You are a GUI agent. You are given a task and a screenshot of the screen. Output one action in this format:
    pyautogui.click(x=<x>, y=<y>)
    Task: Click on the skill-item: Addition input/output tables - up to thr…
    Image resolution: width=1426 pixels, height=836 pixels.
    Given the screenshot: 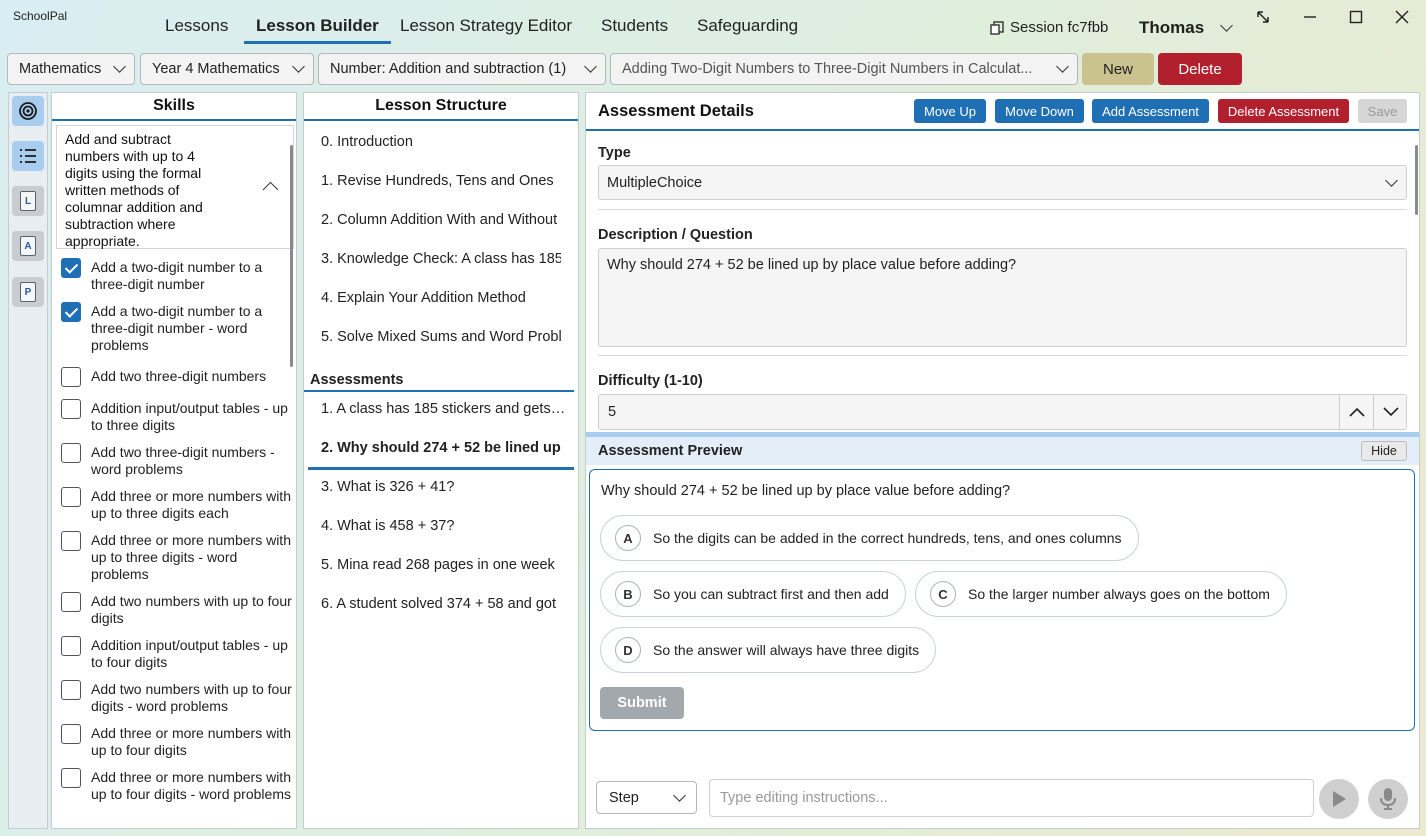 What is the action you would take?
    pyautogui.click(x=177, y=416)
    